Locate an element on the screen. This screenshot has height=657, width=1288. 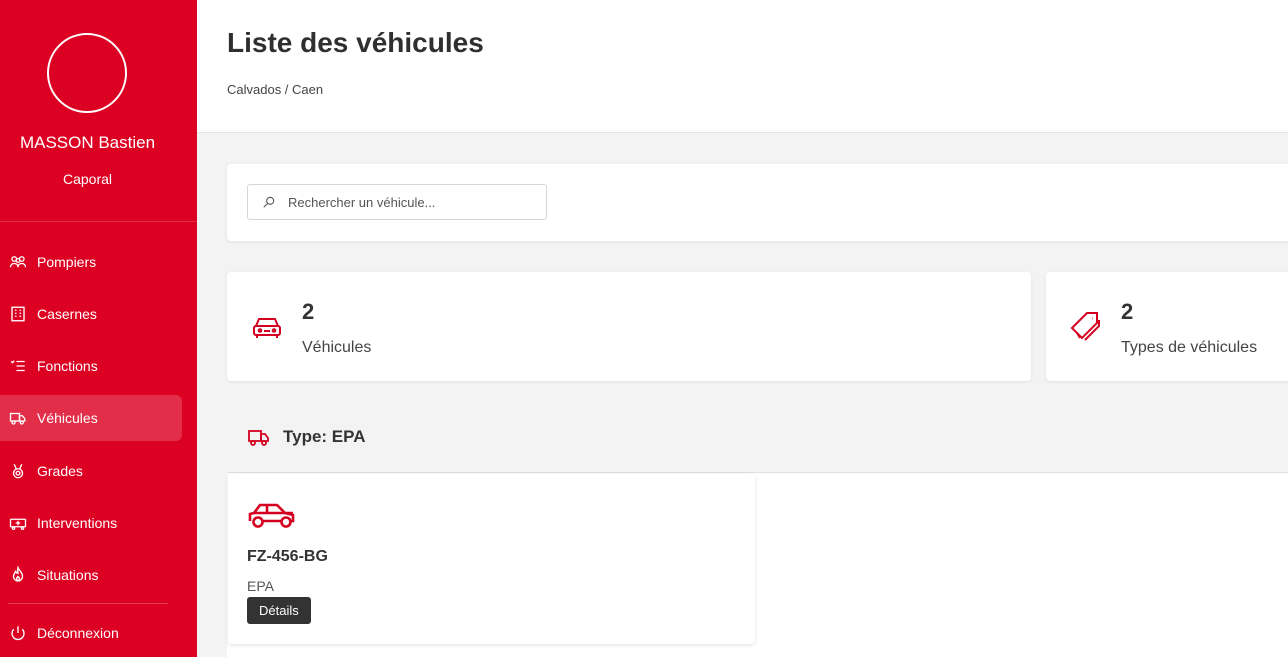
sidebar-item-casernes: Casernes is located at coordinates (91, 314).